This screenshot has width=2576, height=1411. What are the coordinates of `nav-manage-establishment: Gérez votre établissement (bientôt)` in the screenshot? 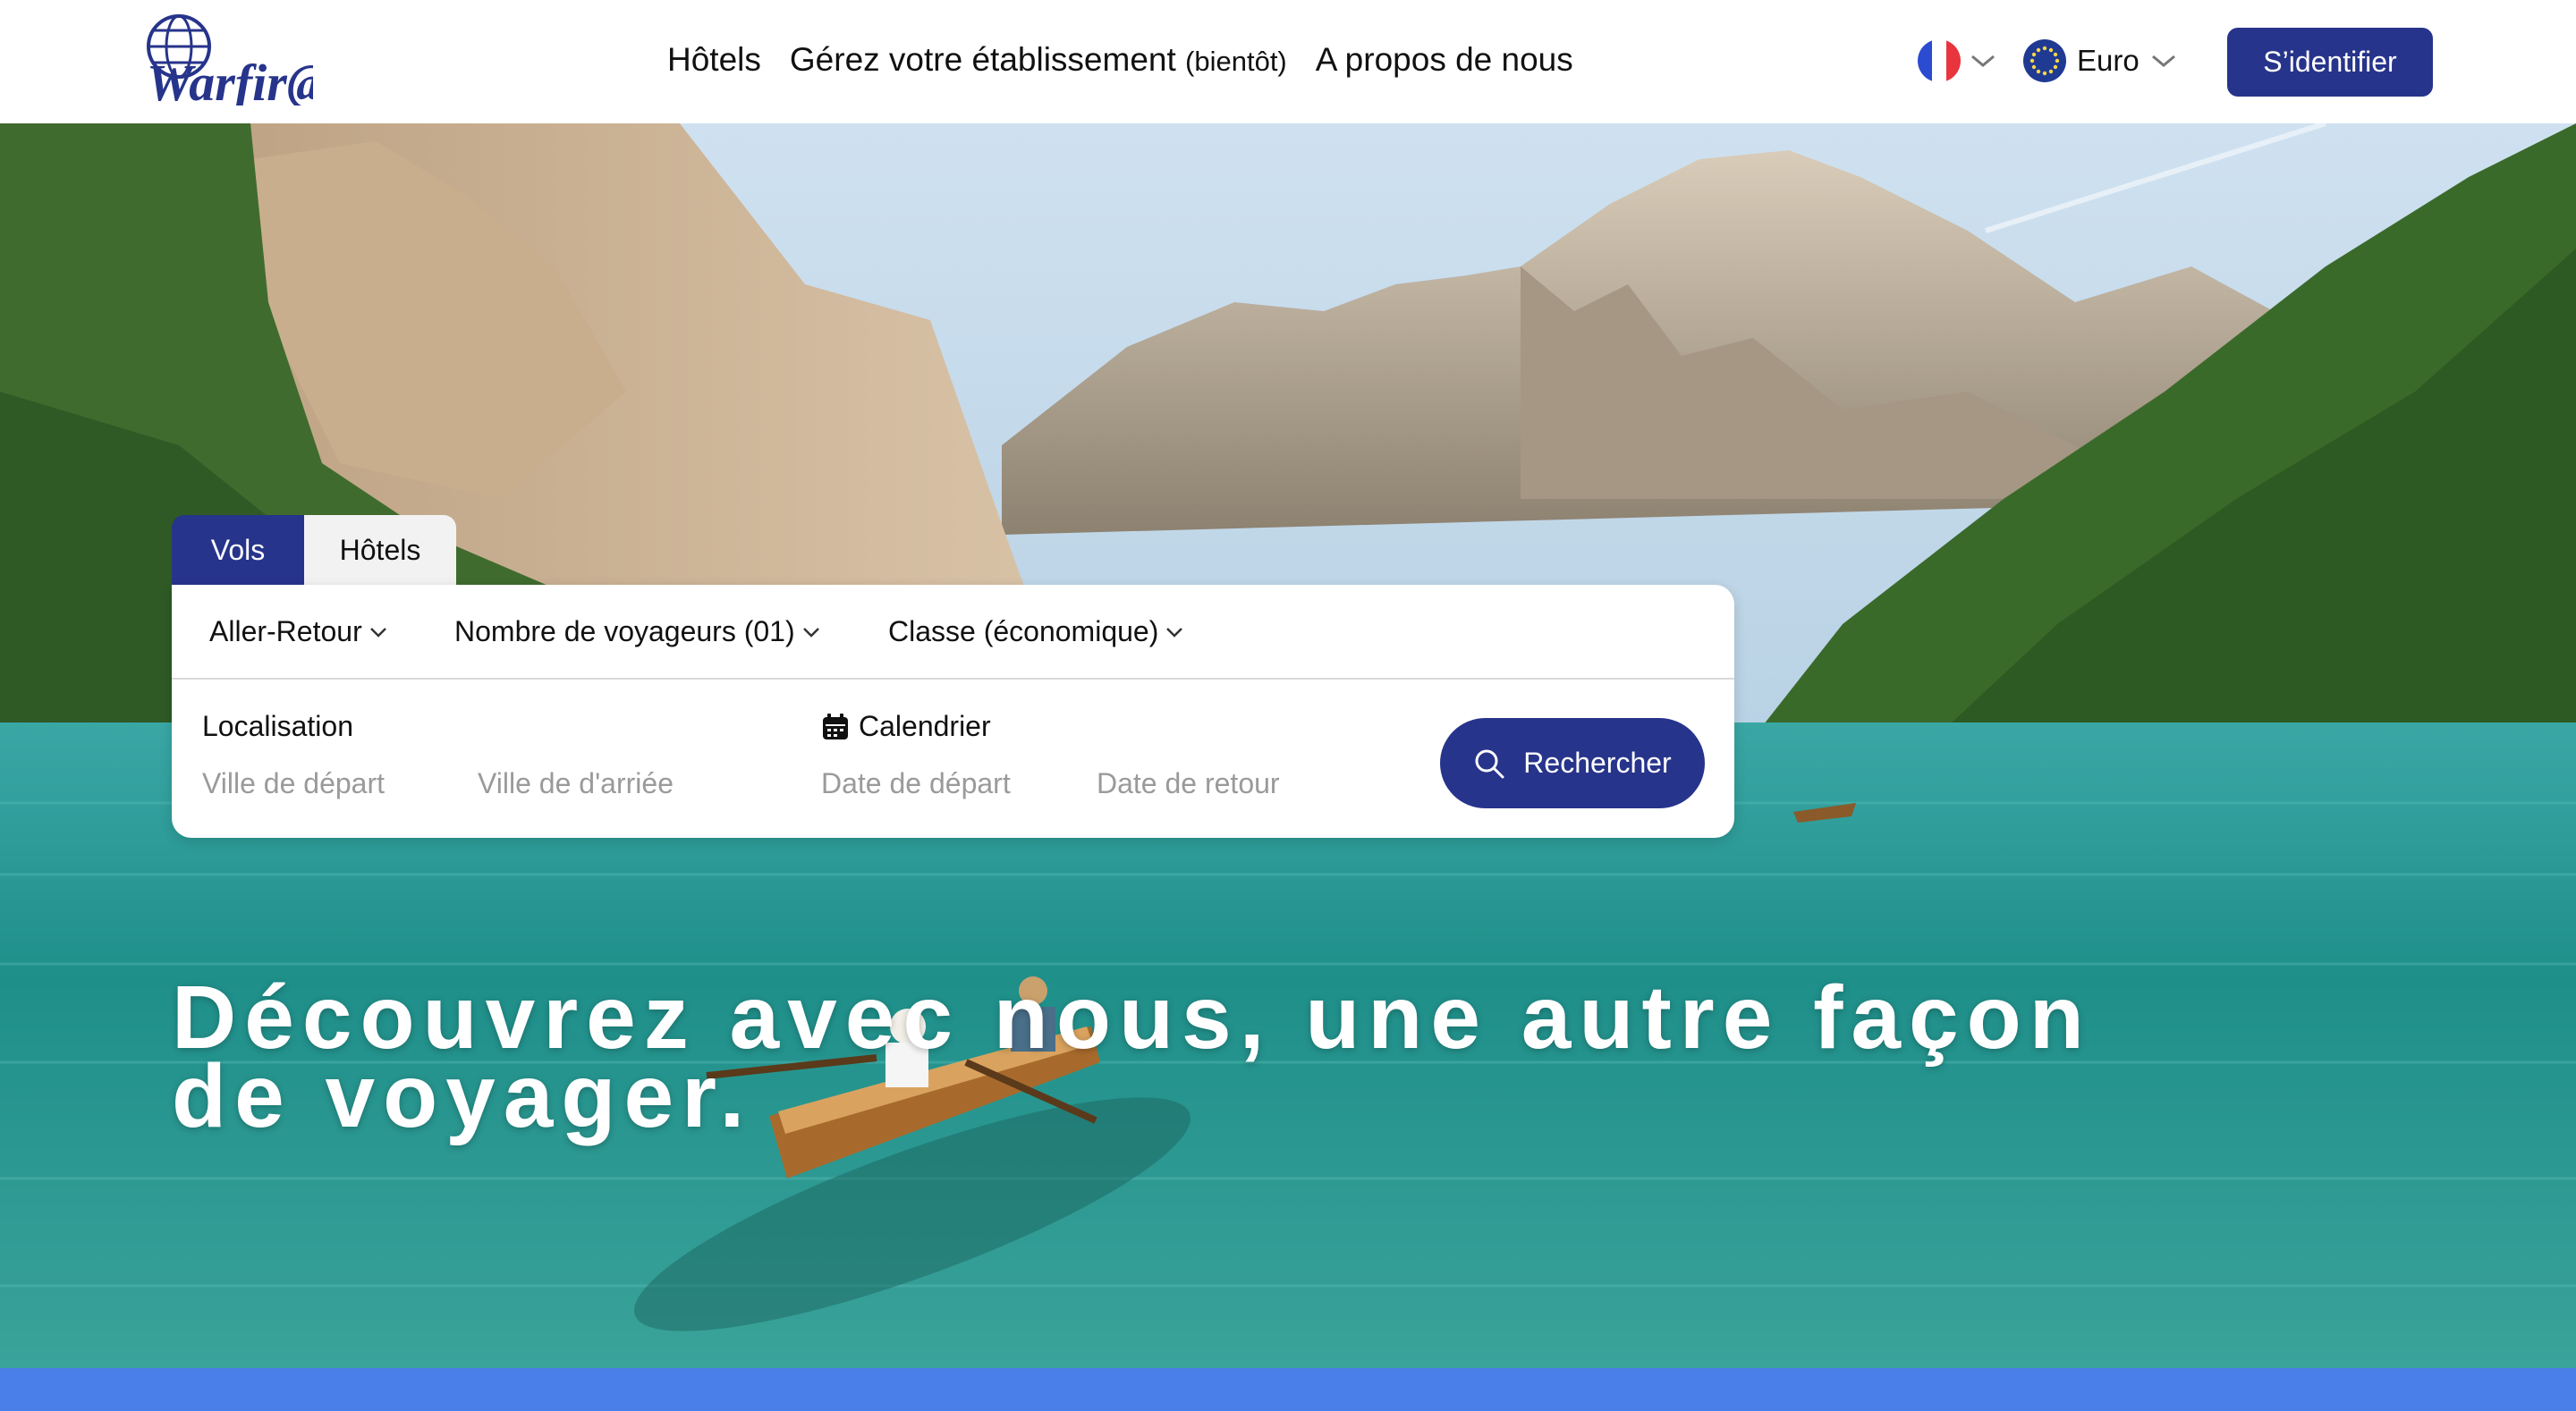 It's located at (1038, 60).